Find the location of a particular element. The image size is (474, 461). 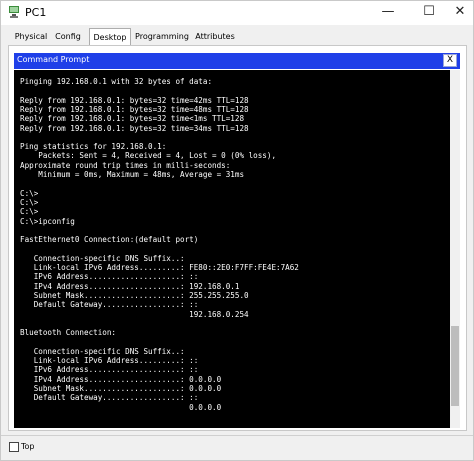

console-line: 192.168.0.254 is located at coordinates (134, 314).